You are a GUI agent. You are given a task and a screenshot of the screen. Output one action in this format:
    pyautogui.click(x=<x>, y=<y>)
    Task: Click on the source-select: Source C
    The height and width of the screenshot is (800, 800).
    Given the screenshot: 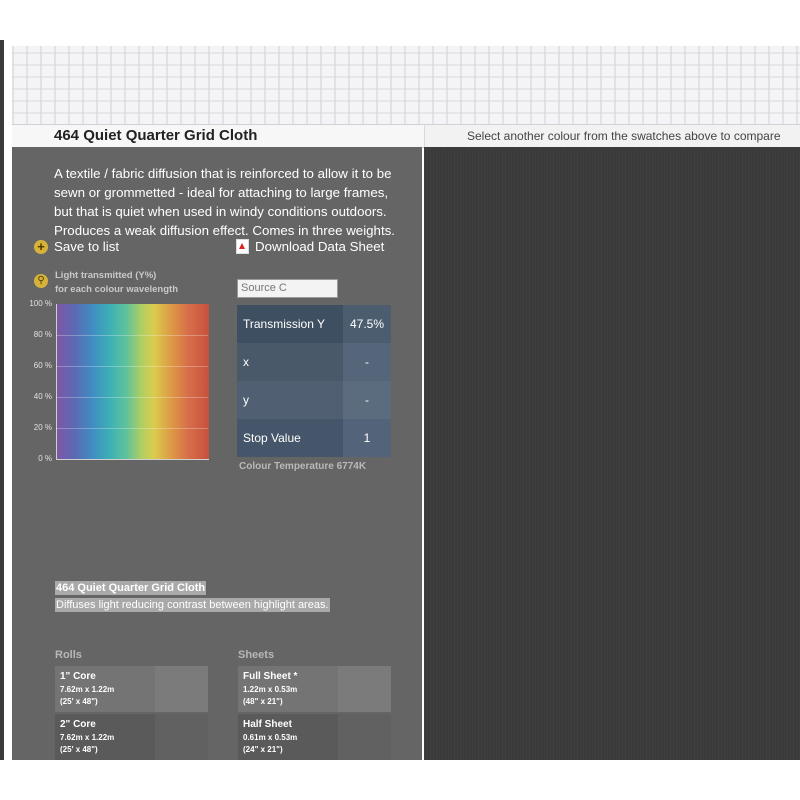 What is the action you would take?
    pyautogui.click(x=287, y=288)
    